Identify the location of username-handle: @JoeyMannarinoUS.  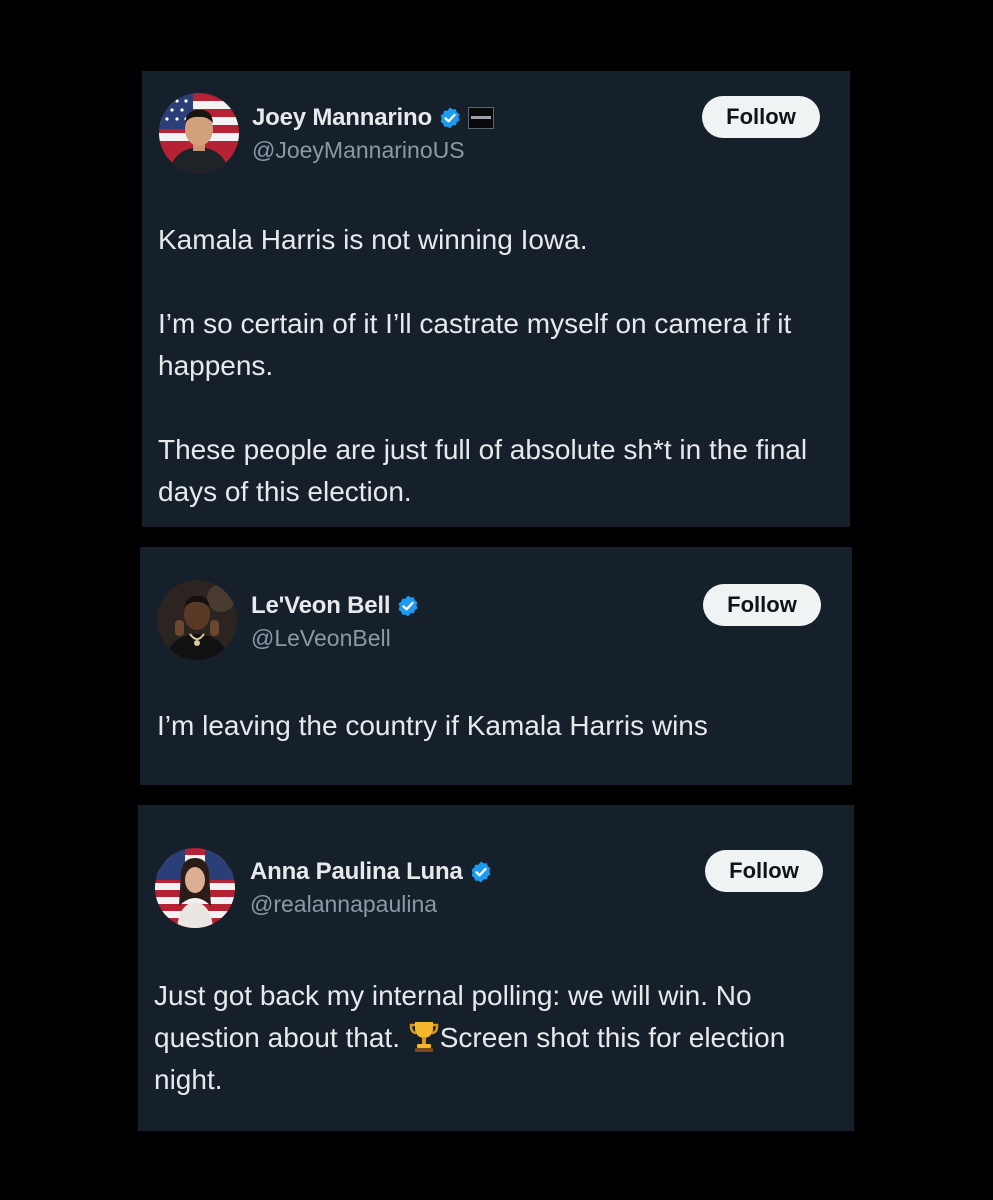
(358, 150).